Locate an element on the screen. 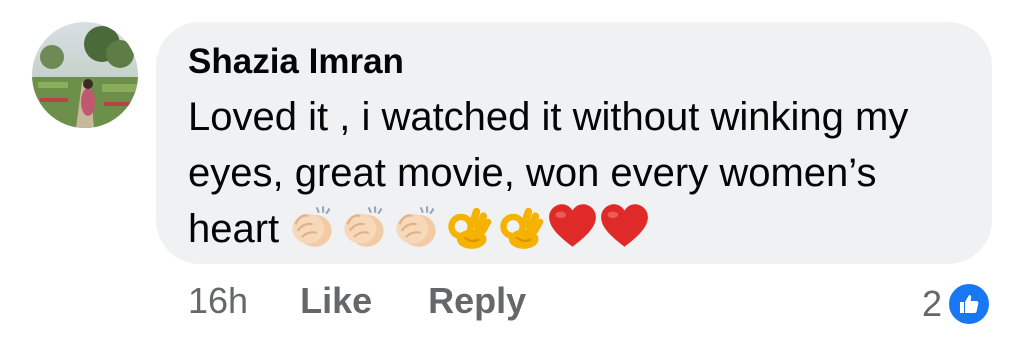 The width and height of the screenshot is (1024, 355). like-button: Like is located at coordinates (336, 301).